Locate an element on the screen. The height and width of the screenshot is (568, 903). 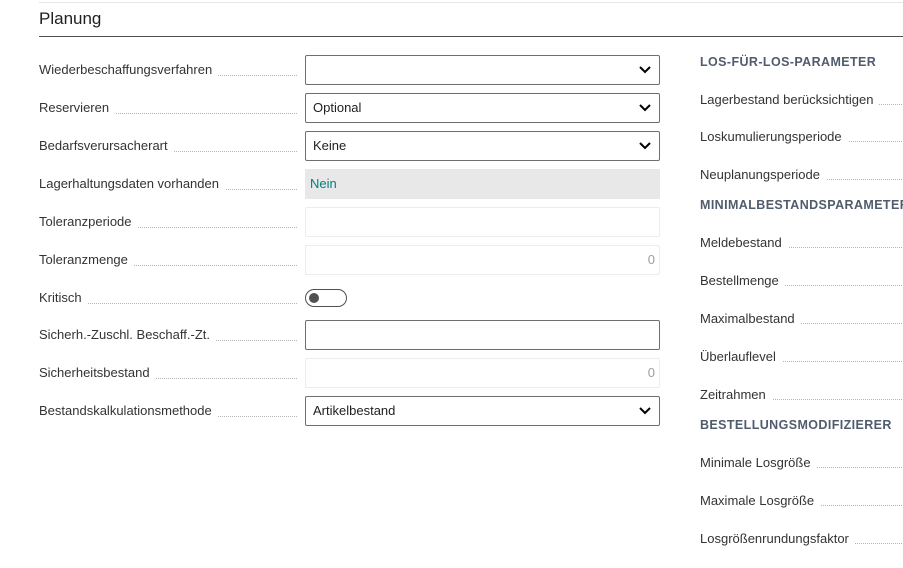
field-toleranzperiode: Toleranzperiode is located at coordinates (349, 222).